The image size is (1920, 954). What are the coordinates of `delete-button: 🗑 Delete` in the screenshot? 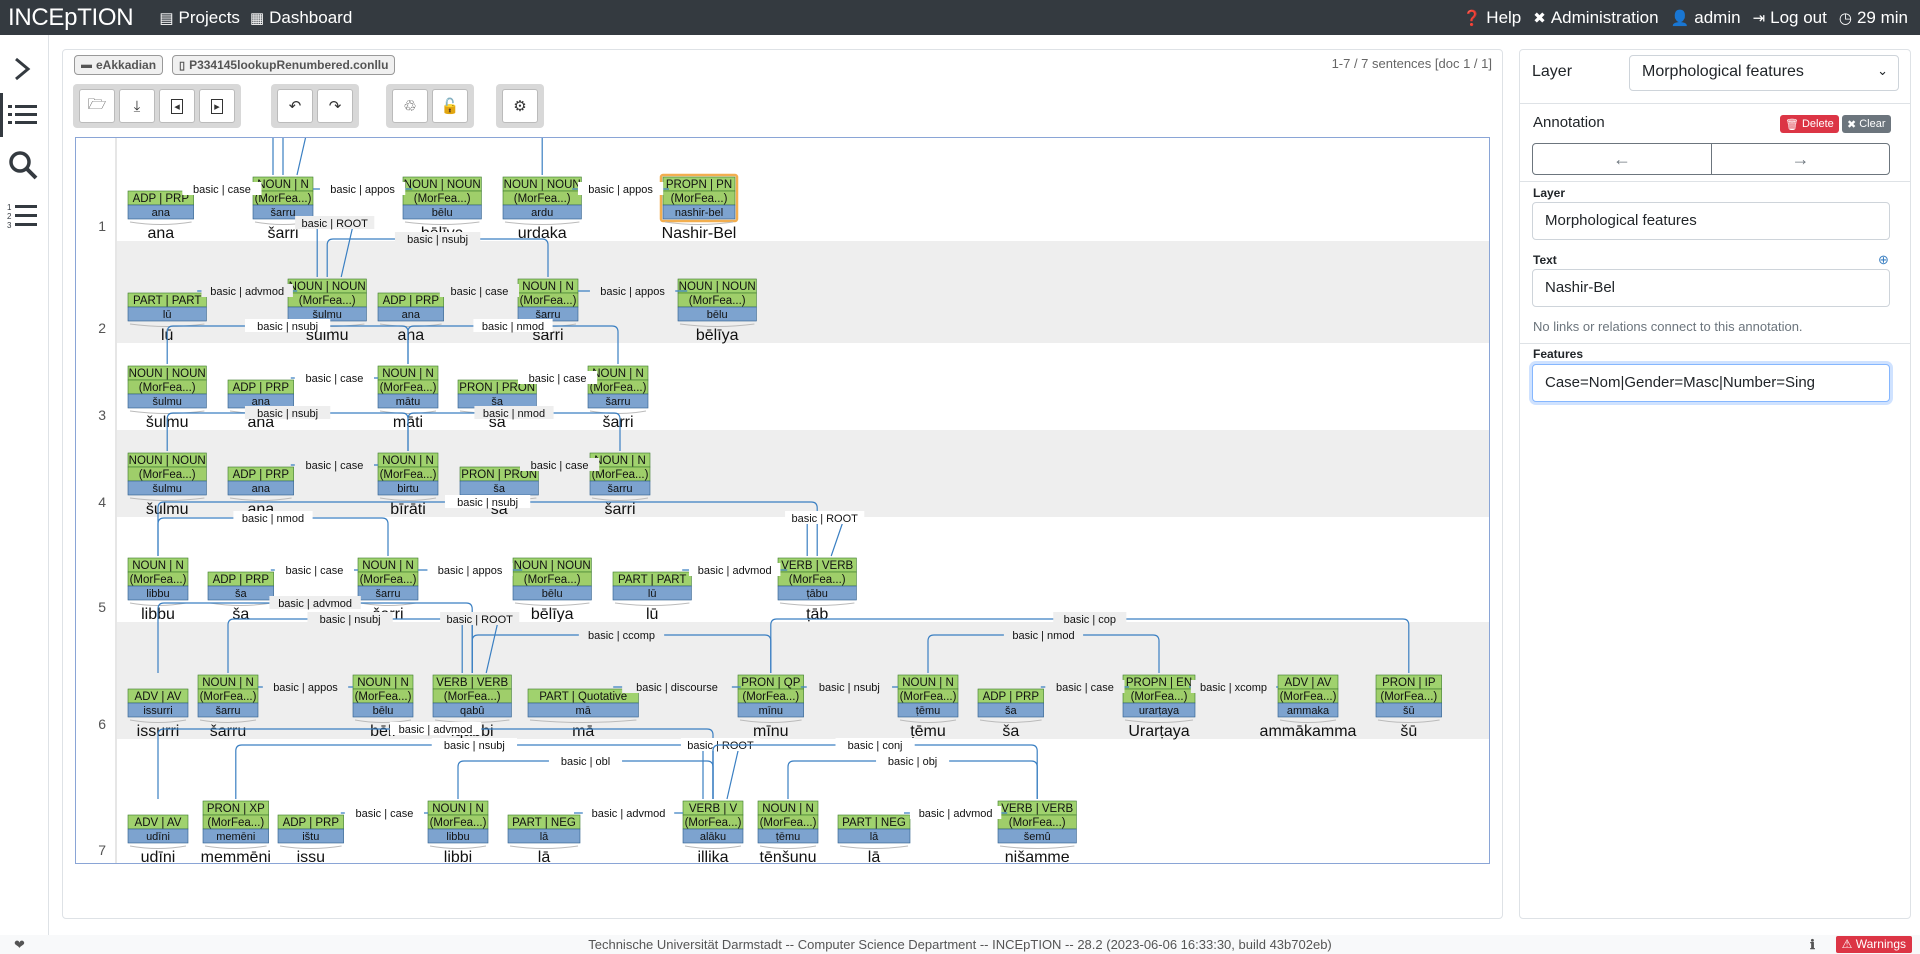 It's located at (1809, 124).